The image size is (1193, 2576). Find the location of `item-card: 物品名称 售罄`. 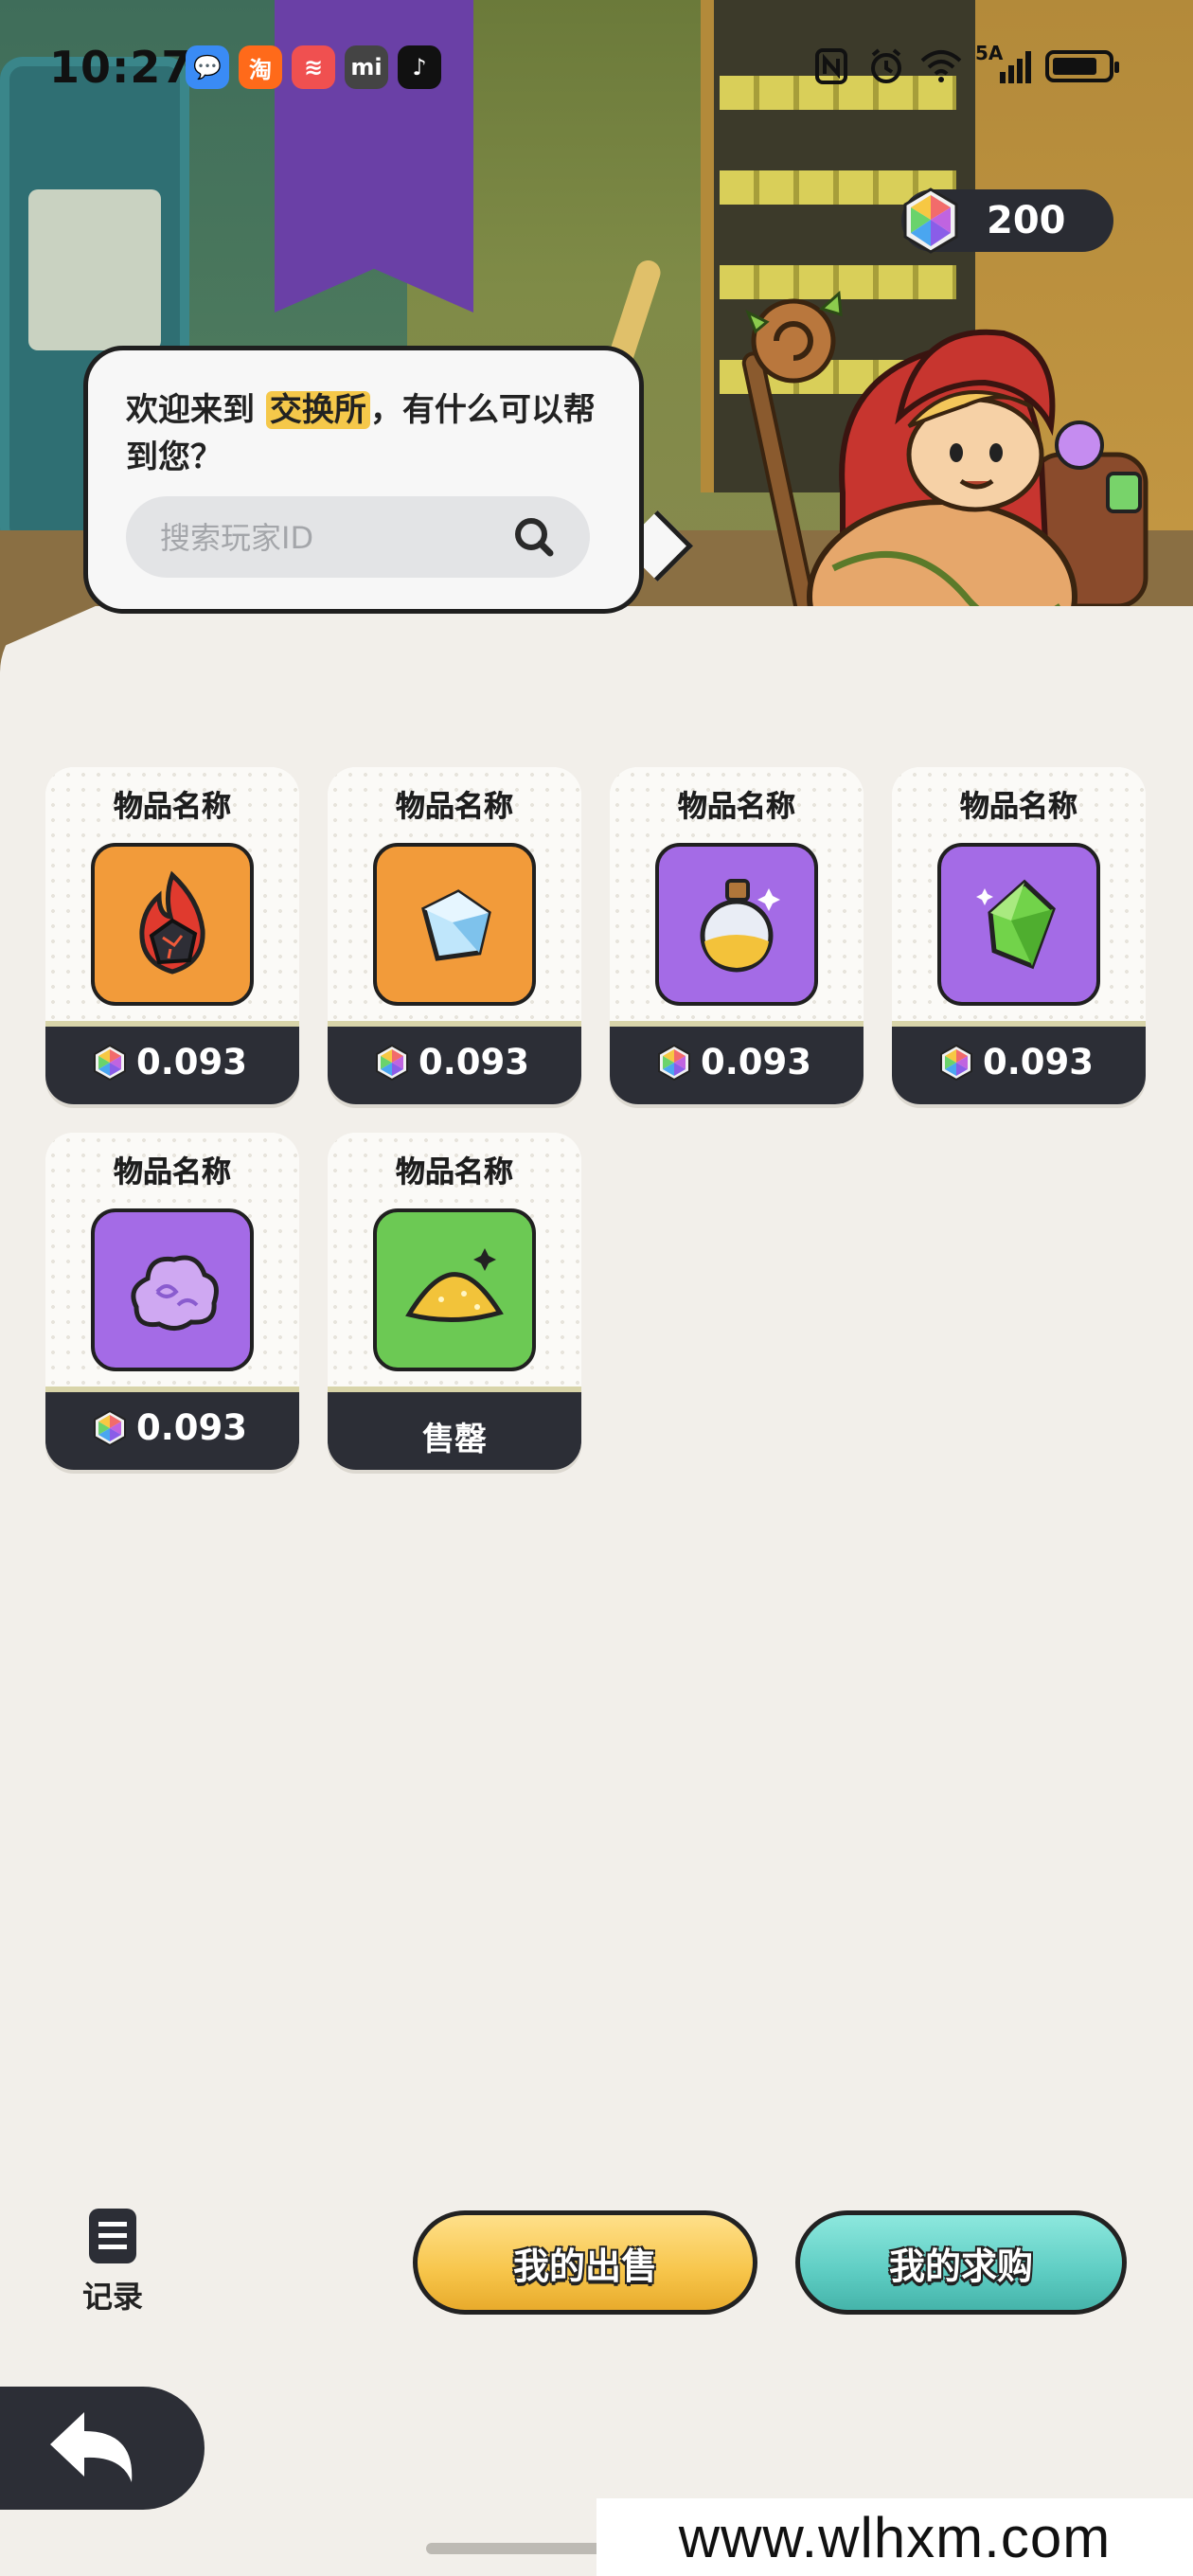

item-card: 物品名称 售罄 is located at coordinates (454, 1301).